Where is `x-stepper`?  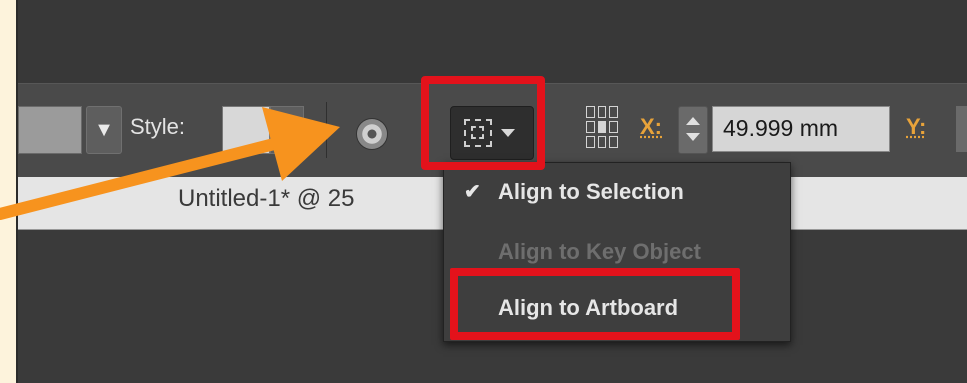
x-stepper is located at coordinates (693, 130).